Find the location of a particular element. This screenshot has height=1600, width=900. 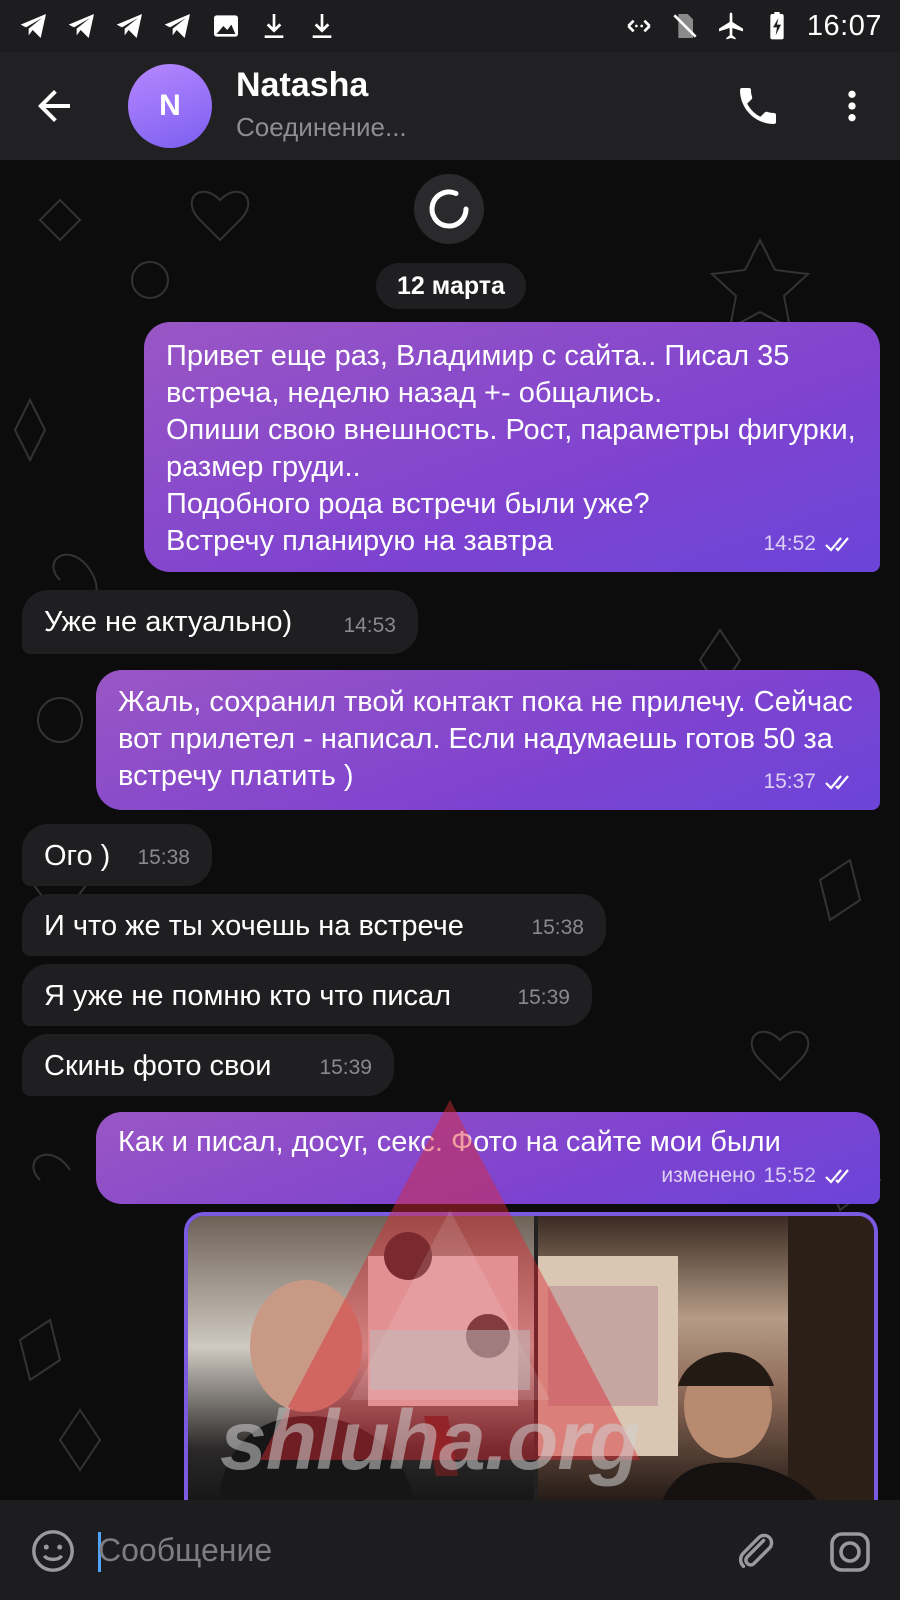

avatar-initial: N is located at coordinates (170, 105).